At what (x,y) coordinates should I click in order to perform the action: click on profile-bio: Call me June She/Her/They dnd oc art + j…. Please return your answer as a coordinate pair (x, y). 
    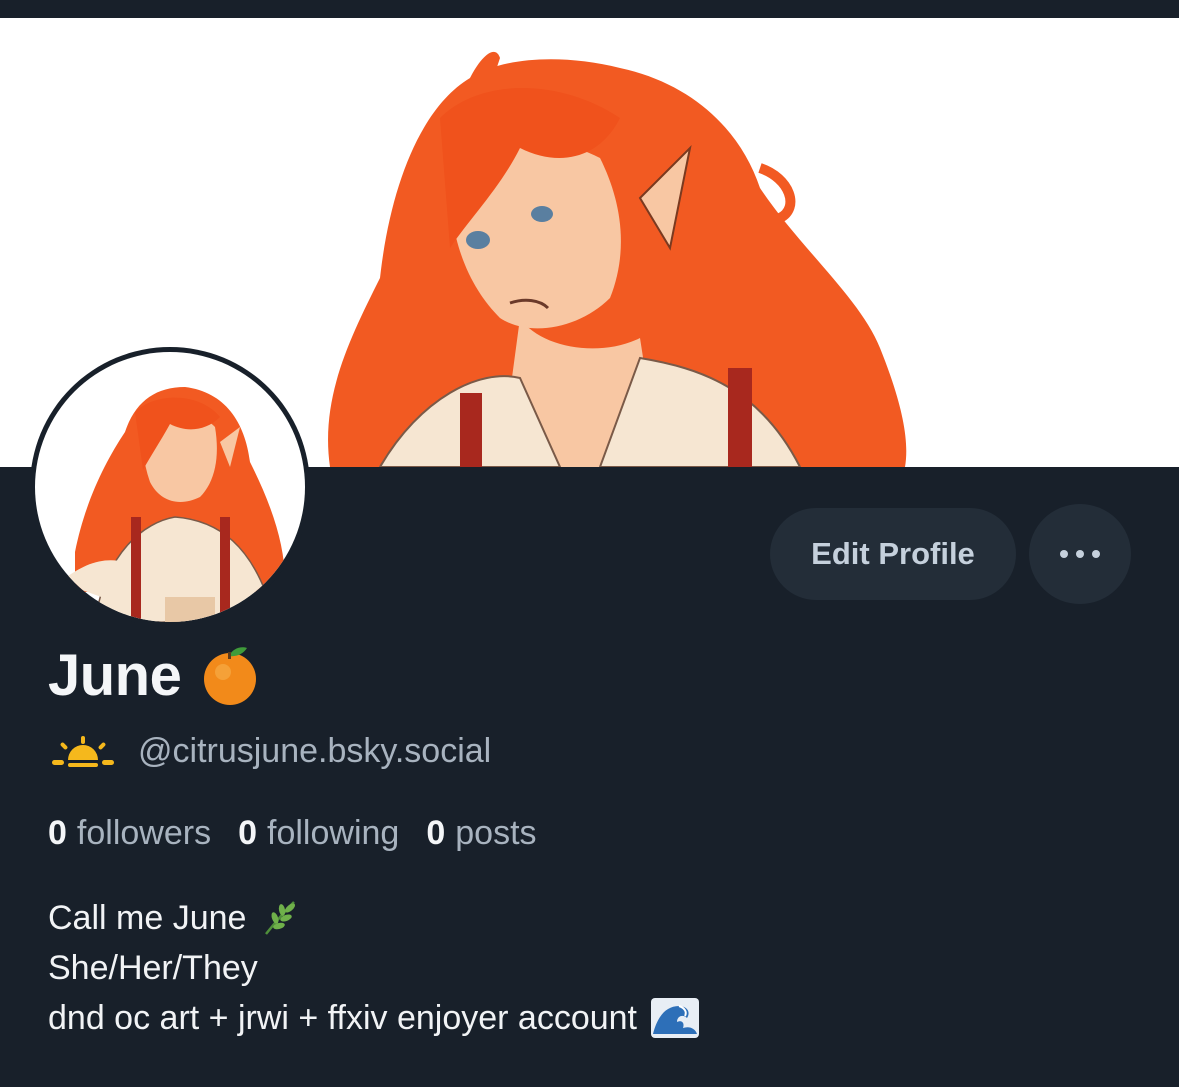
    Looking at the image, I should click on (374, 968).